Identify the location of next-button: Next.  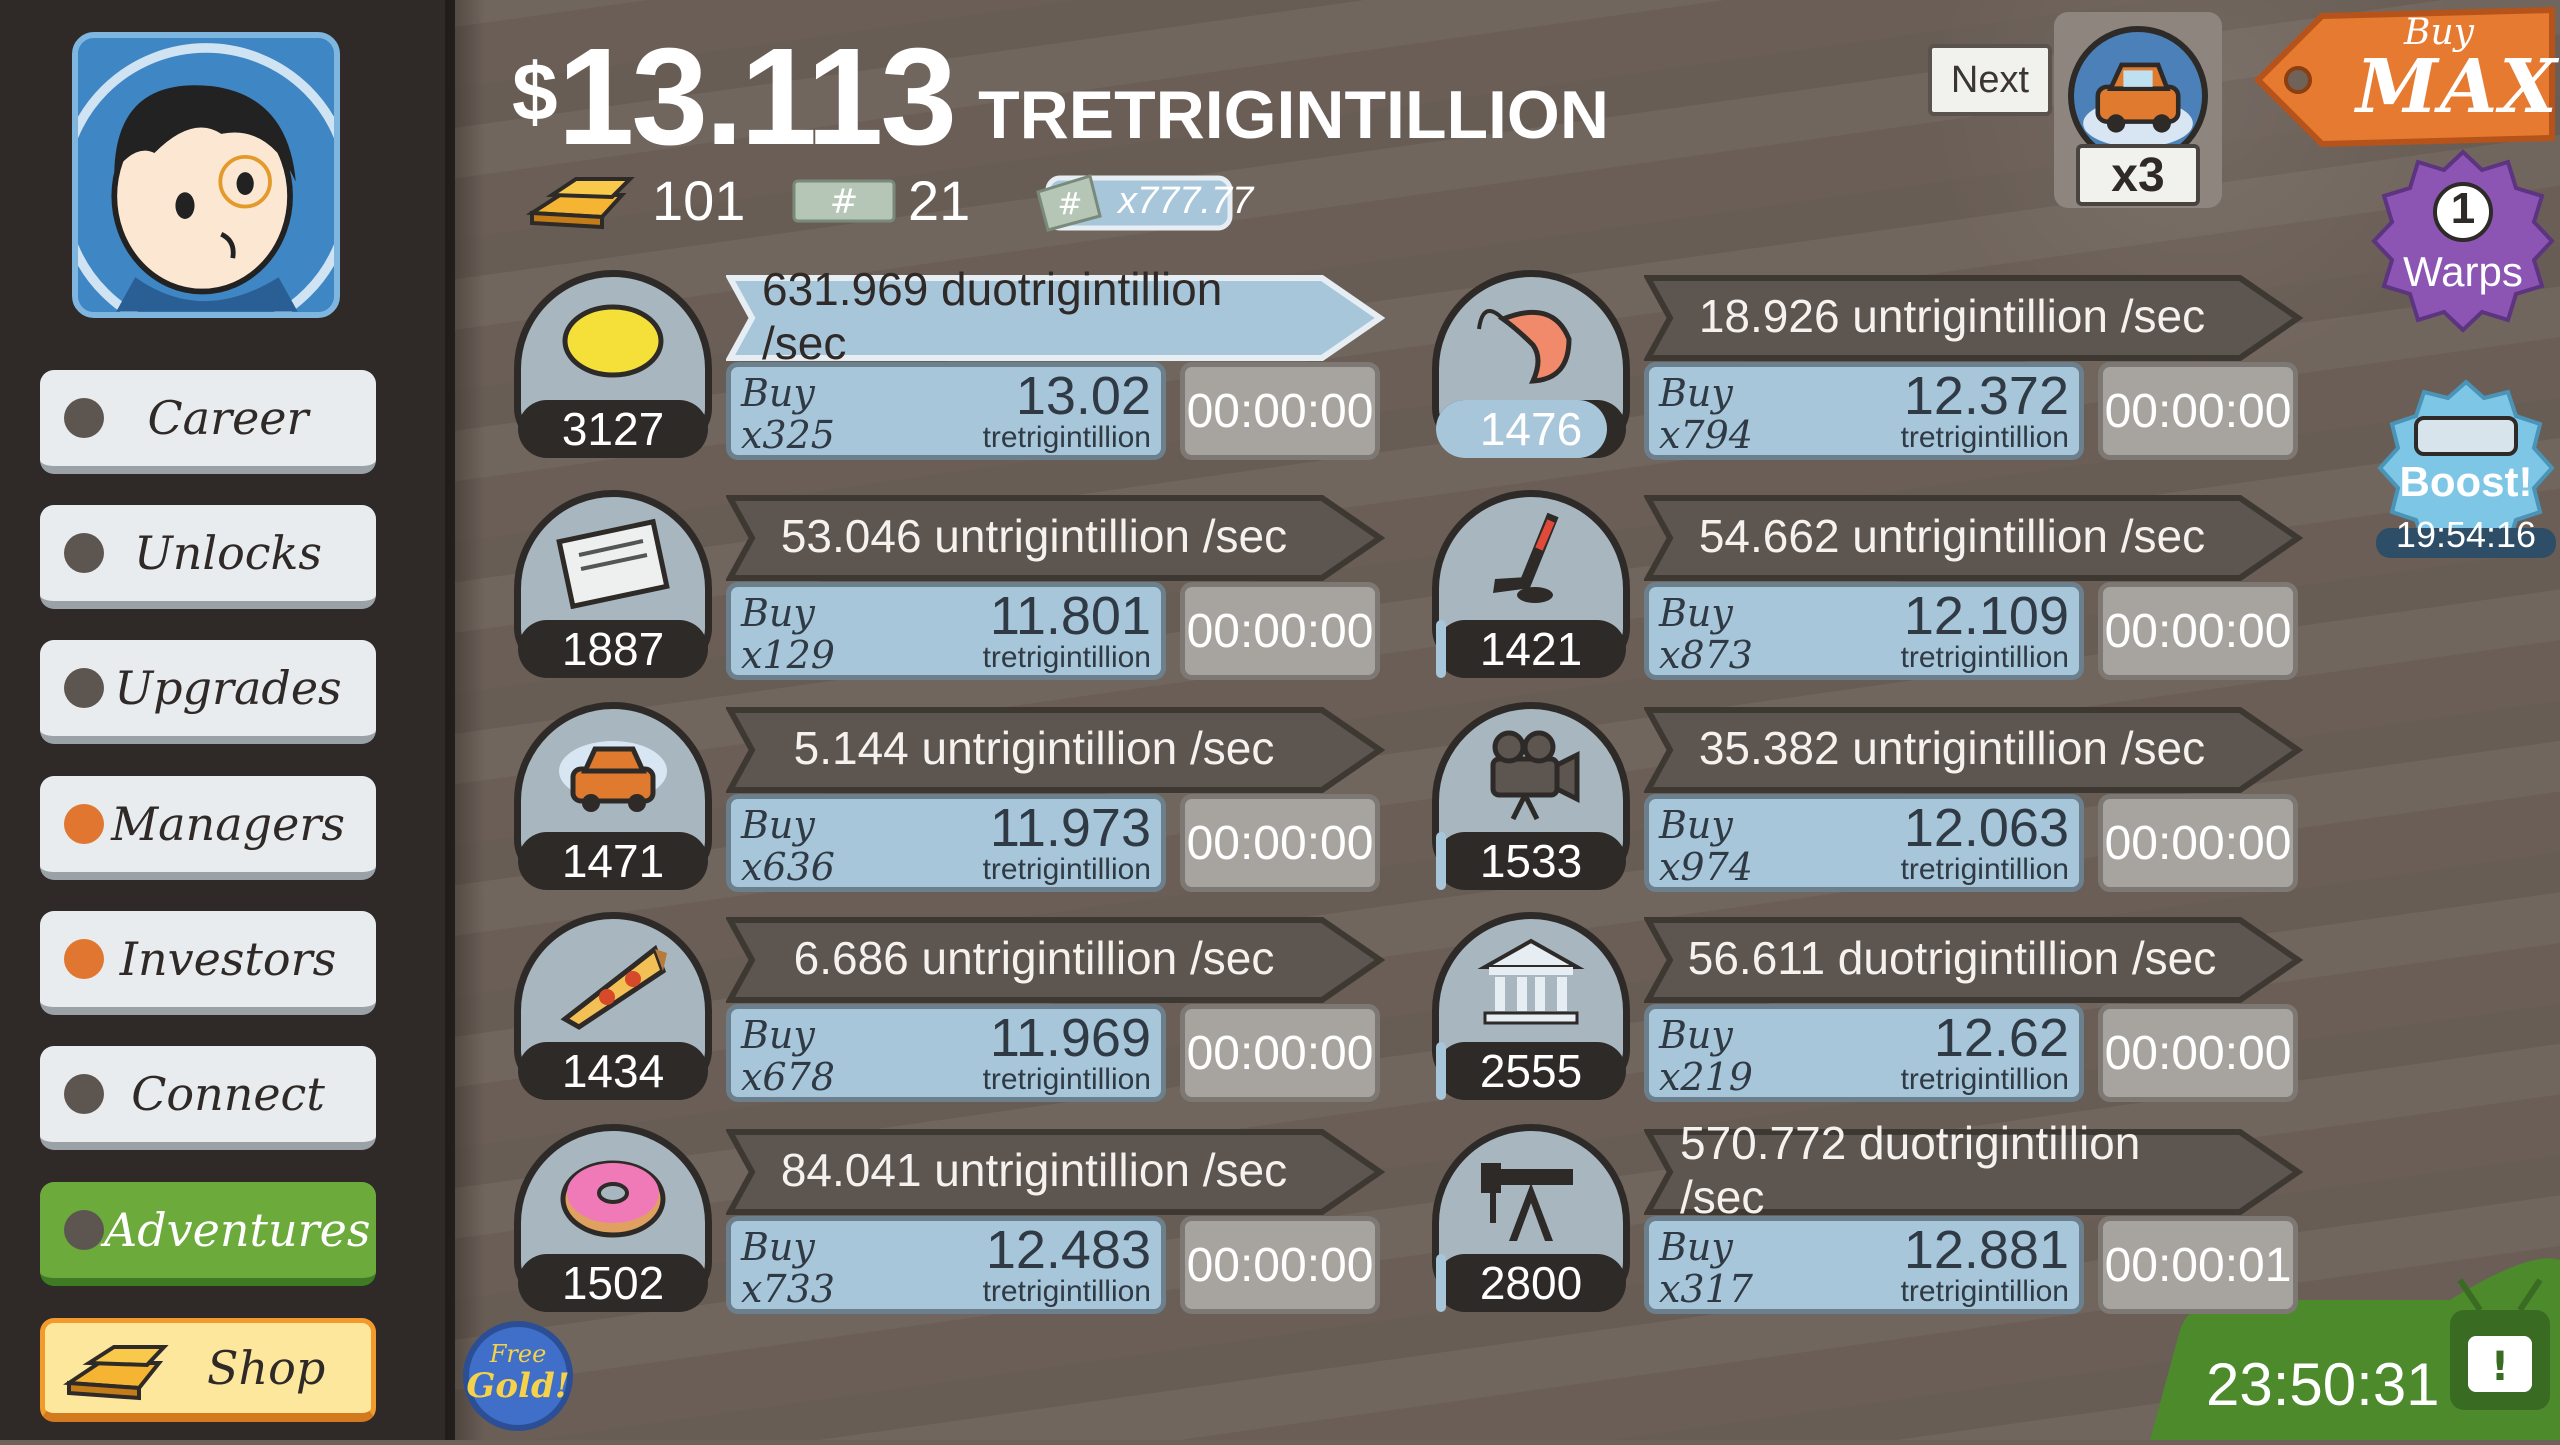
(1990, 80).